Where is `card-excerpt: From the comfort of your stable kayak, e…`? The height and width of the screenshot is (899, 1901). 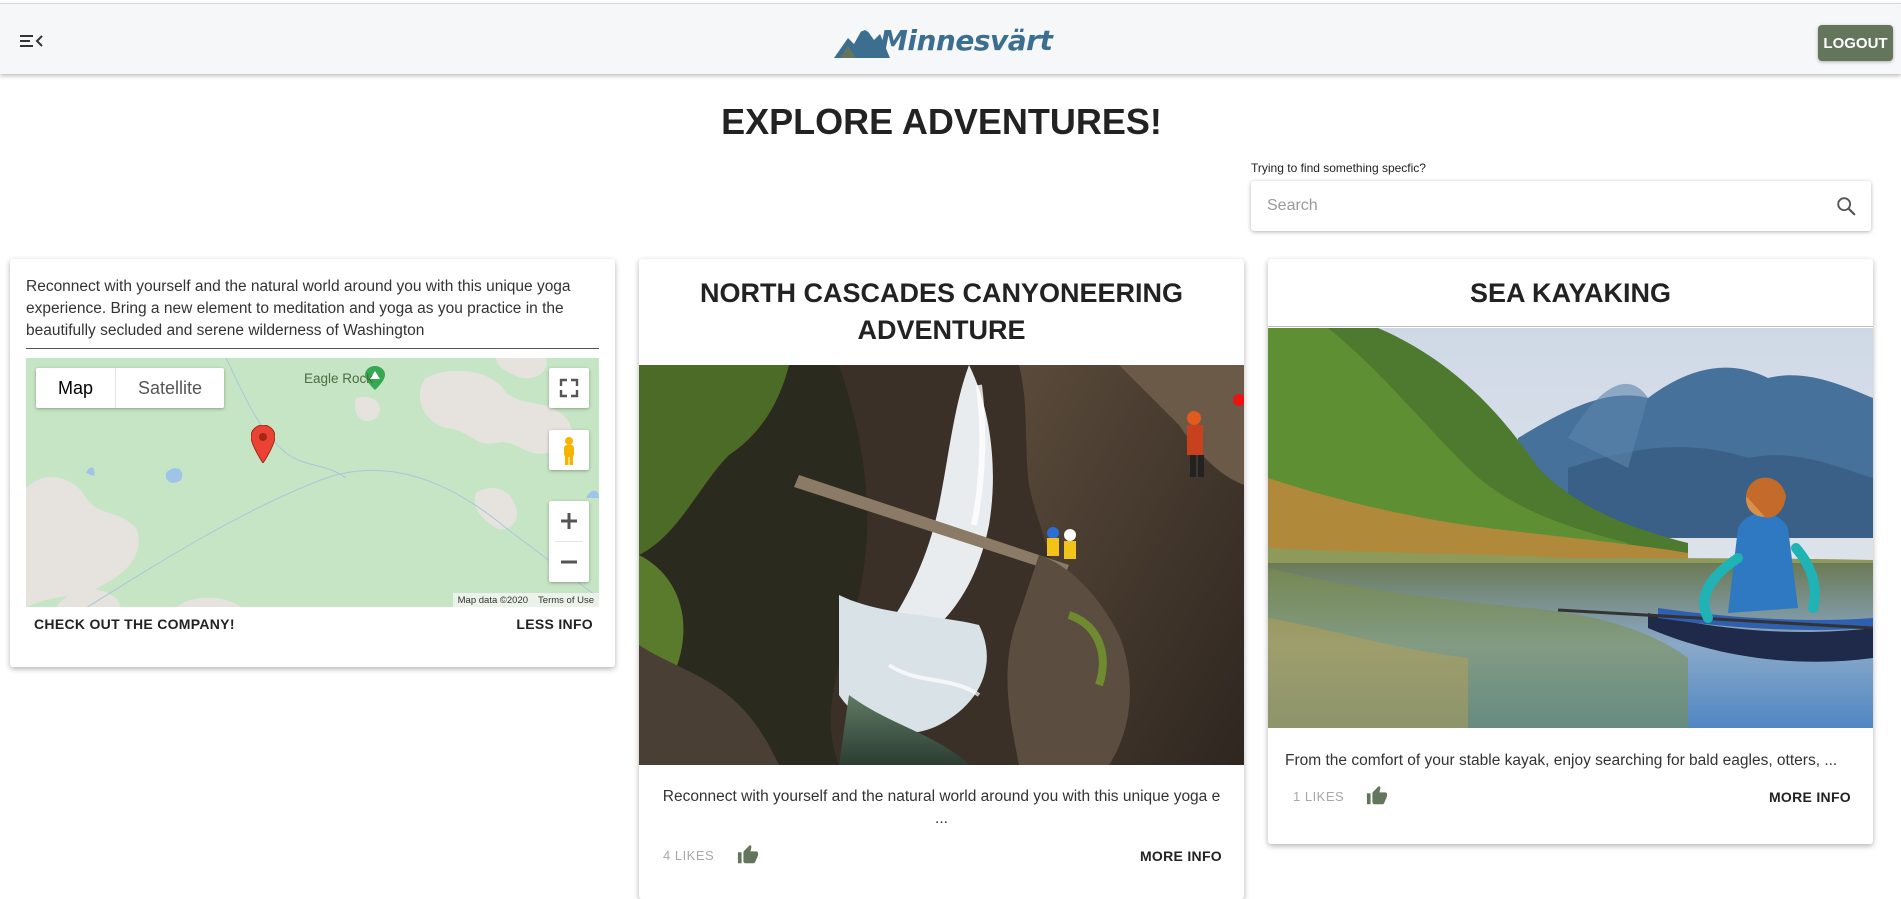
card-excerpt: From the comfort of your stable kayak, e… is located at coordinates (1561, 760).